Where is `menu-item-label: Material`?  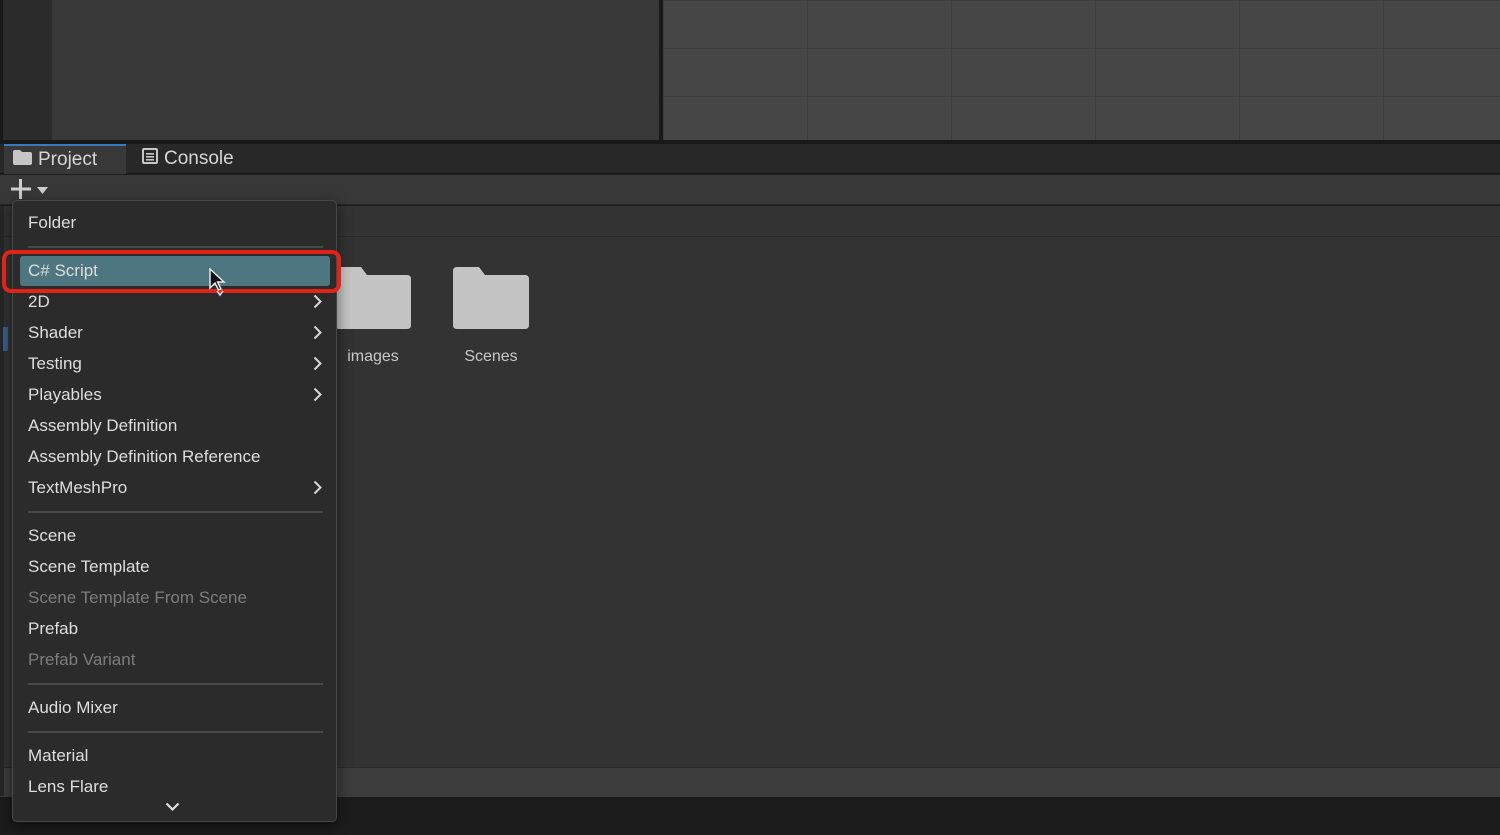 menu-item-label: Material is located at coordinates (58, 755).